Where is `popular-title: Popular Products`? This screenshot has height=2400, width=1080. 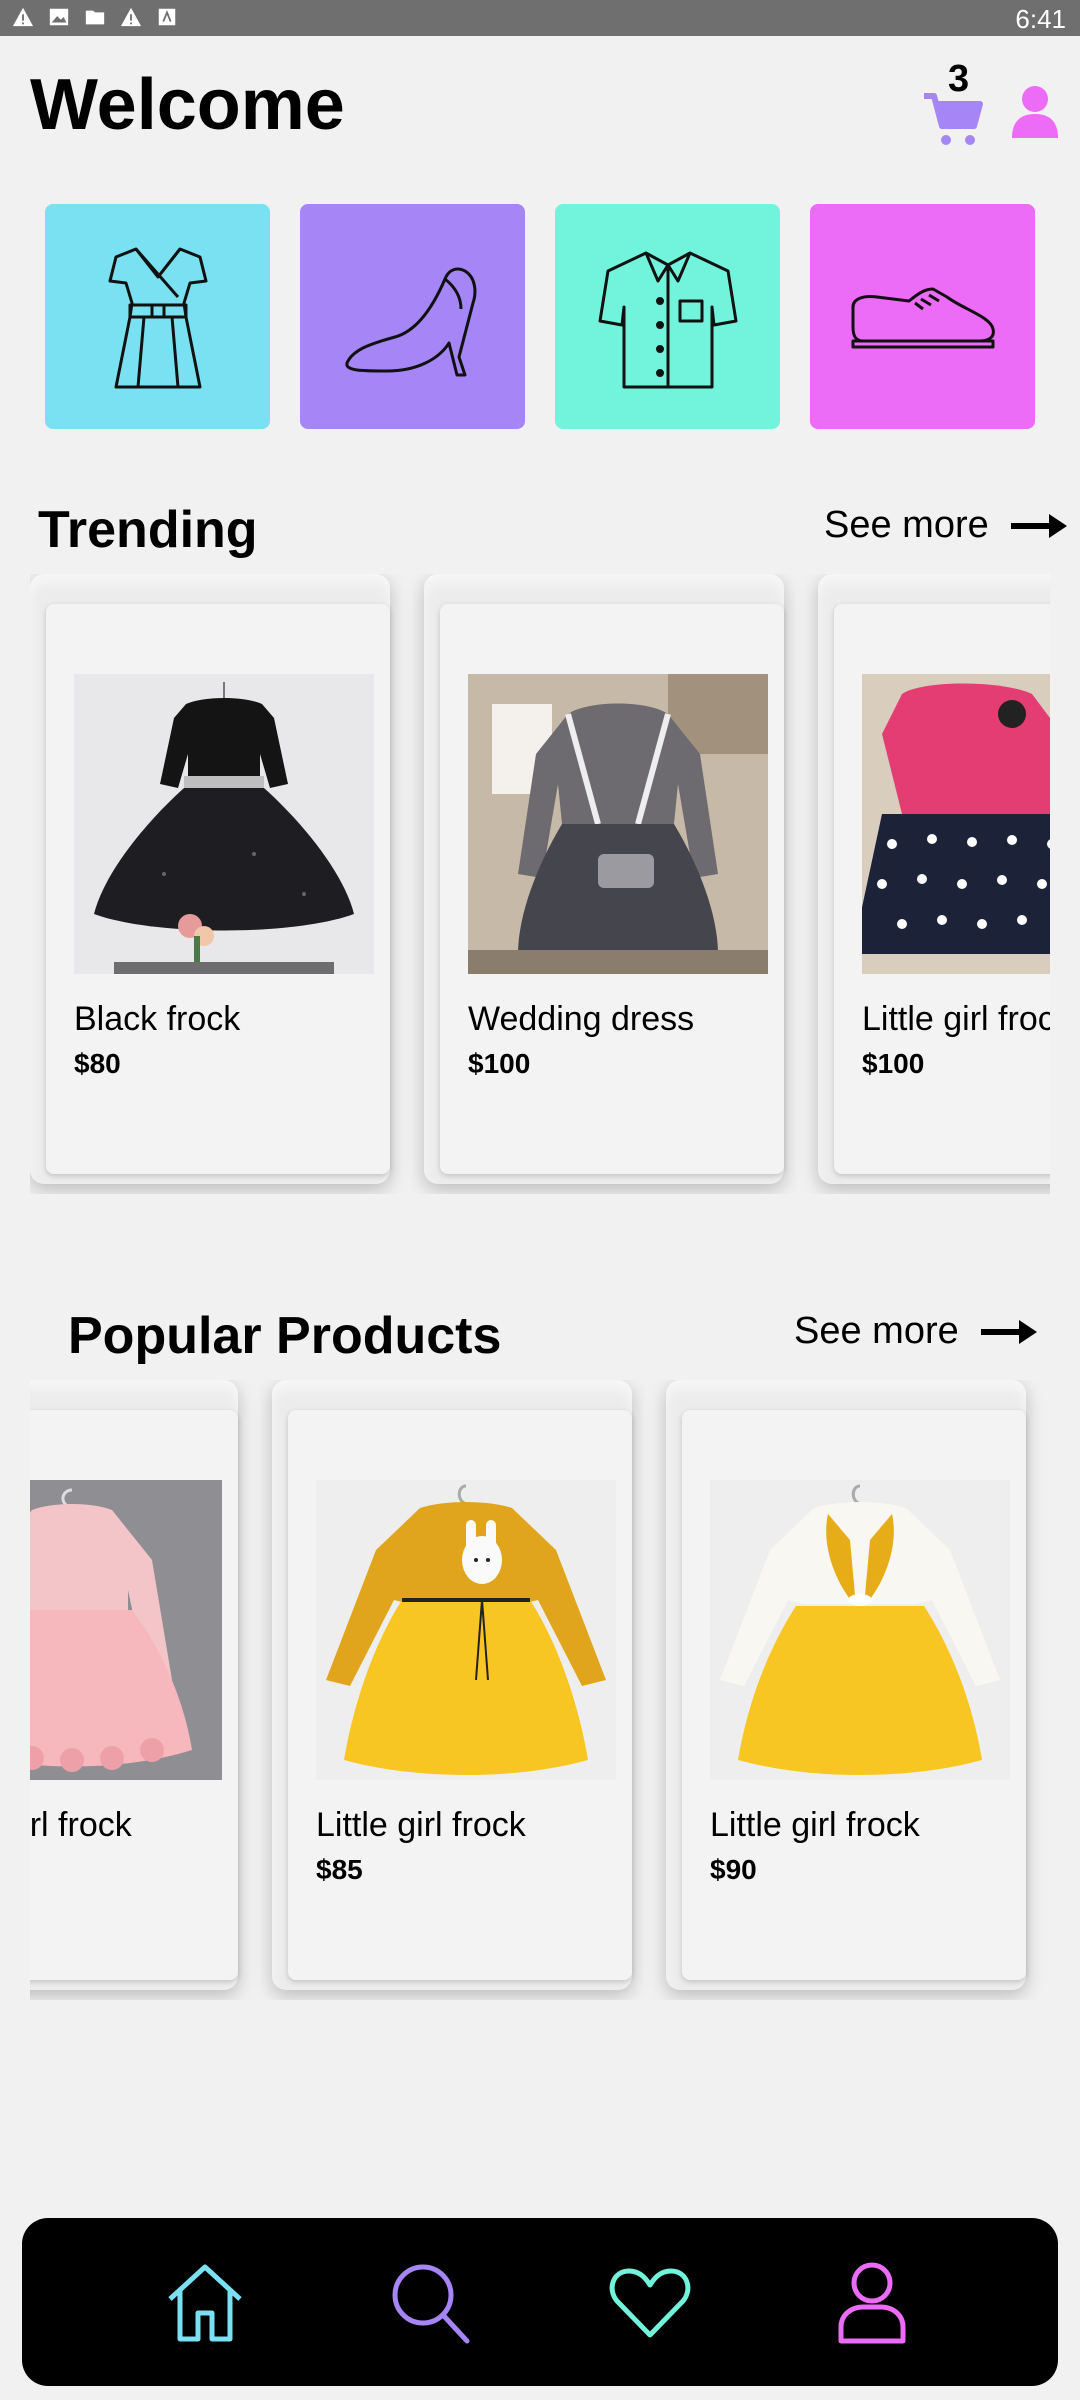
popular-title: Popular Products is located at coordinates (285, 1336).